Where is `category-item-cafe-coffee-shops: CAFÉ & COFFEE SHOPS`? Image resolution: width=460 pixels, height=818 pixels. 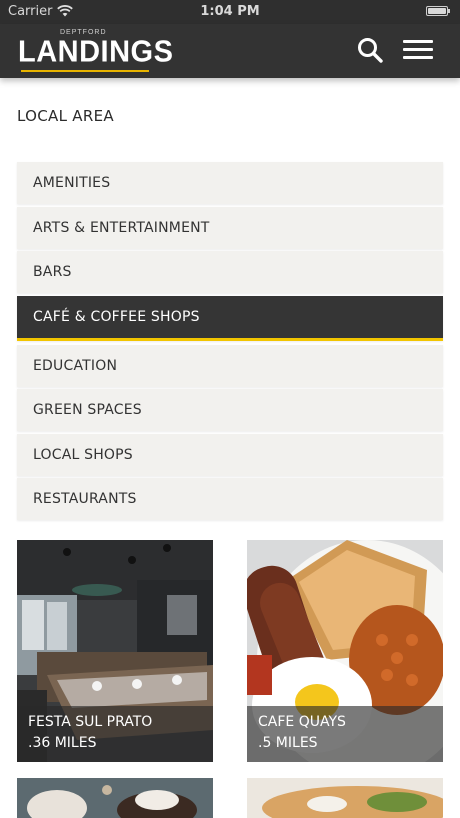 category-item-cafe-coffee-shops: CAFÉ & COFFEE SHOPS is located at coordinates (230, 318).